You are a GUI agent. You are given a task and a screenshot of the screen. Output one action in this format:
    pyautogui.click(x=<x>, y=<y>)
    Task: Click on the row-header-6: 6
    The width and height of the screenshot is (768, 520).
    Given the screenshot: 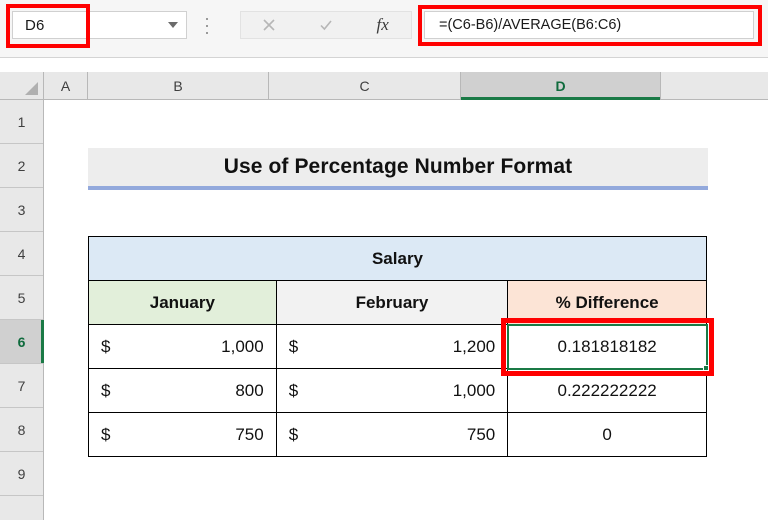 What is the action you would take?
    pyautogui.click(x=22, y=342)
    